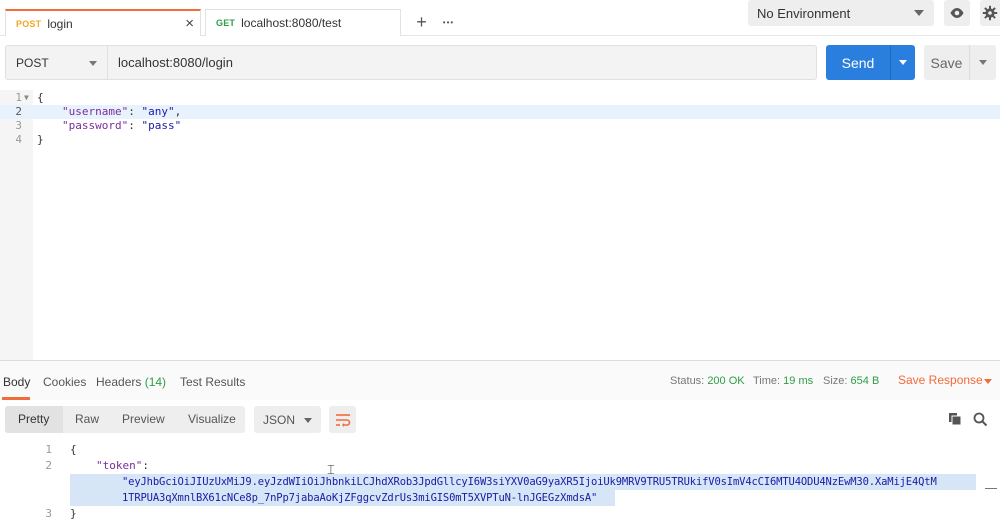  I want to click on send-options-button, so click(902, 62).